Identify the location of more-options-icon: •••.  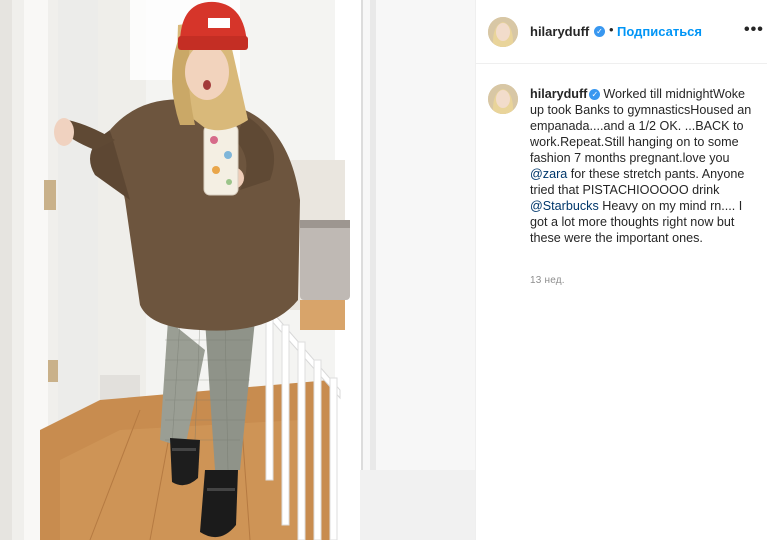
(754, 30).